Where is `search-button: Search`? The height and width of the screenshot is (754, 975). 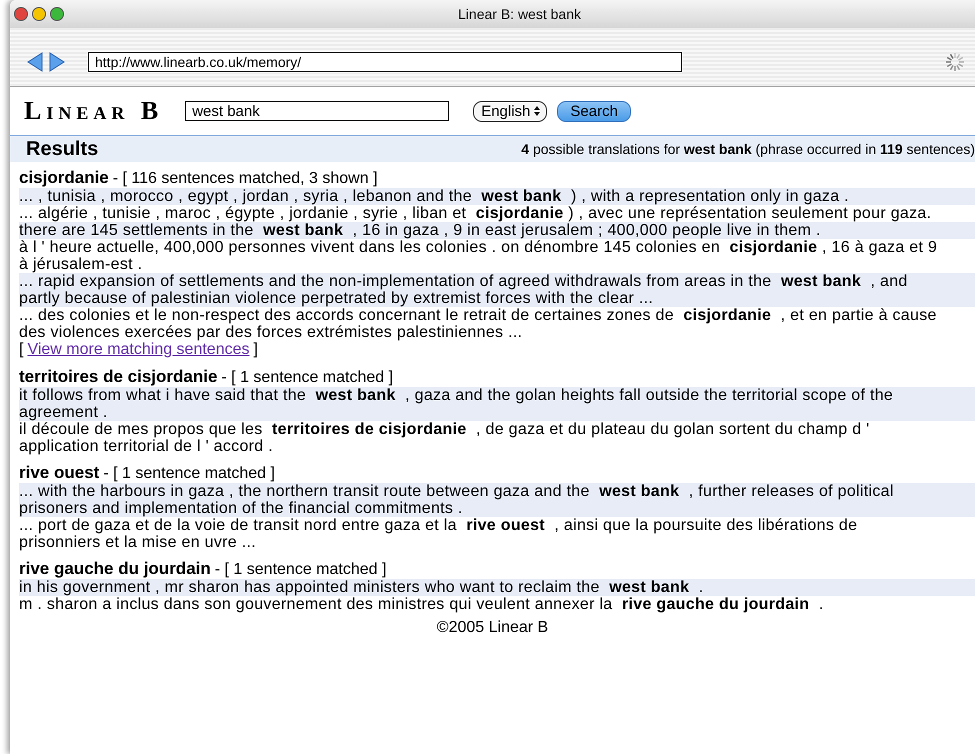
search-button: Search is located at coordinates (594, 111).